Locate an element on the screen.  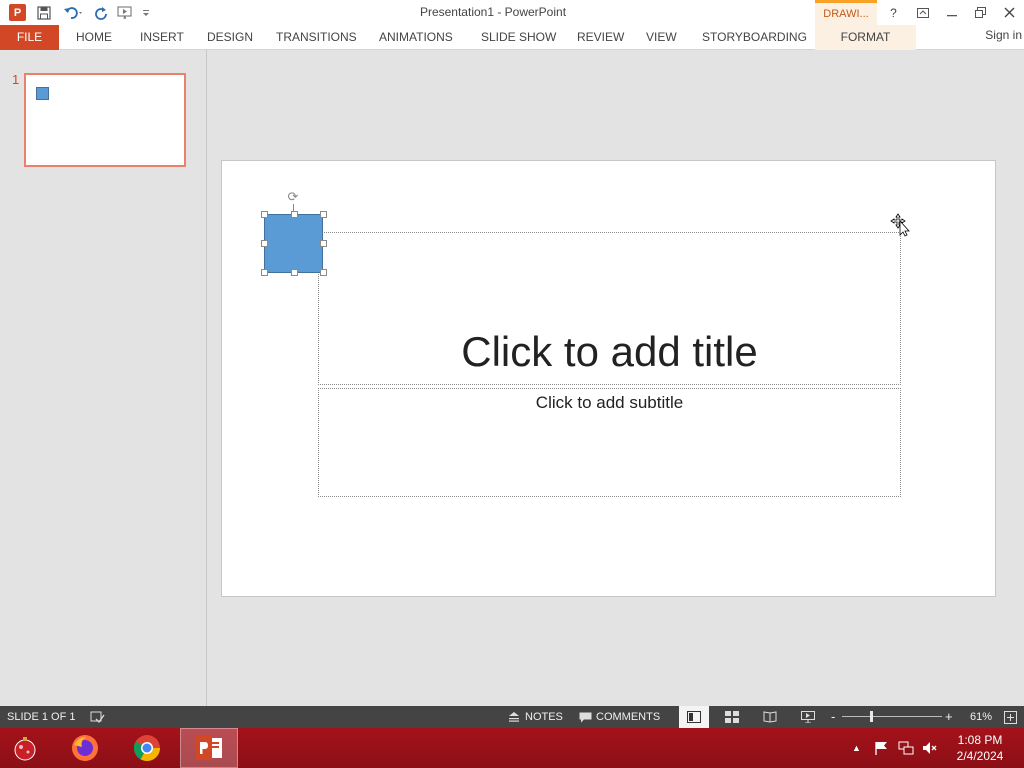
title-placeholder: Click to add title is located at coordinates (609, 308).